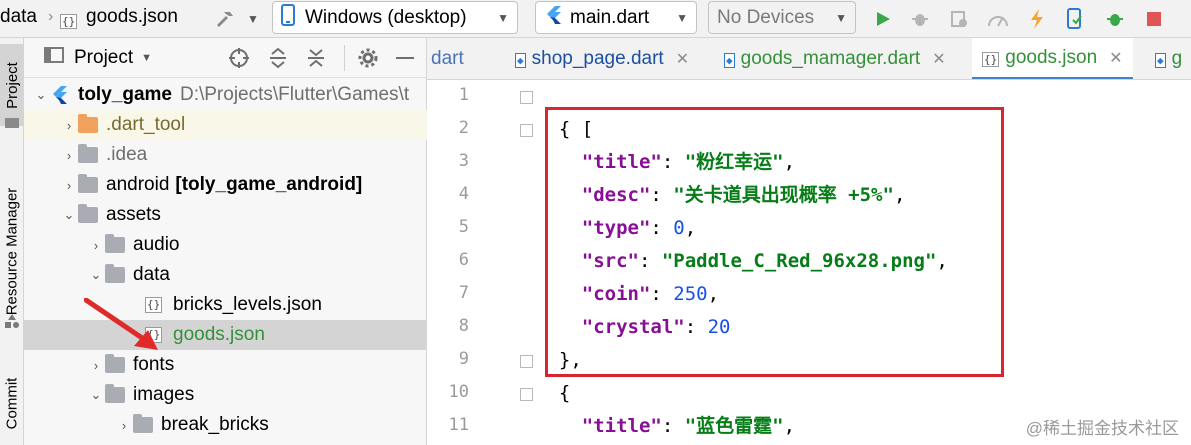 The width and height of the screenshot is (1191, 445). What do you see at coordinates (54, 57) in the screenshot?
I see `project-view-icon` at bounding box center [54, 57].